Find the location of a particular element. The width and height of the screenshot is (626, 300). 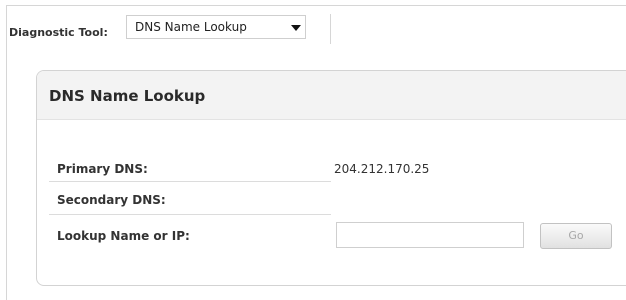

primary-dns-label: Primary DNS: is located at coordinates (102, 169).